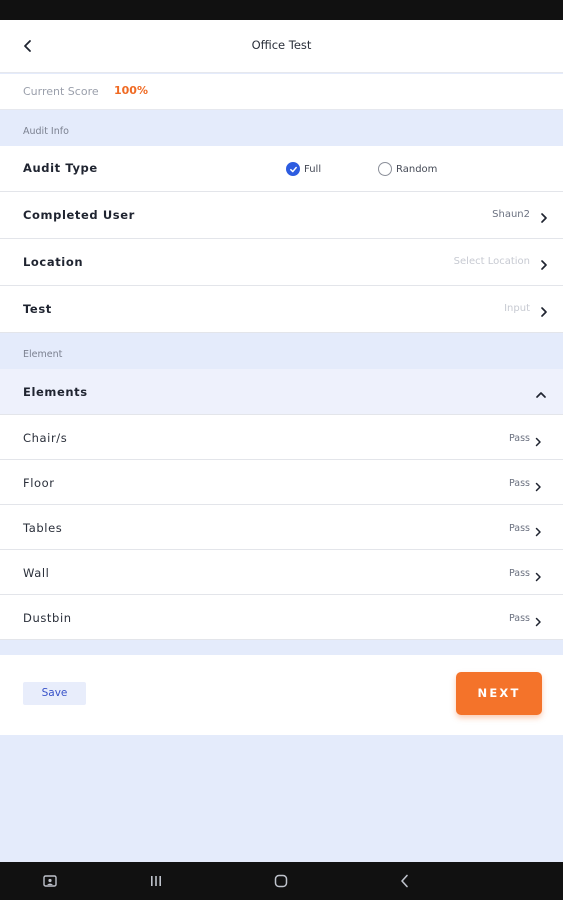 The image size is (563, 900). What do you see at coordinates (37, 309) in the screenshot?
I see `test-label: Test` at bounding box center [37, 309].